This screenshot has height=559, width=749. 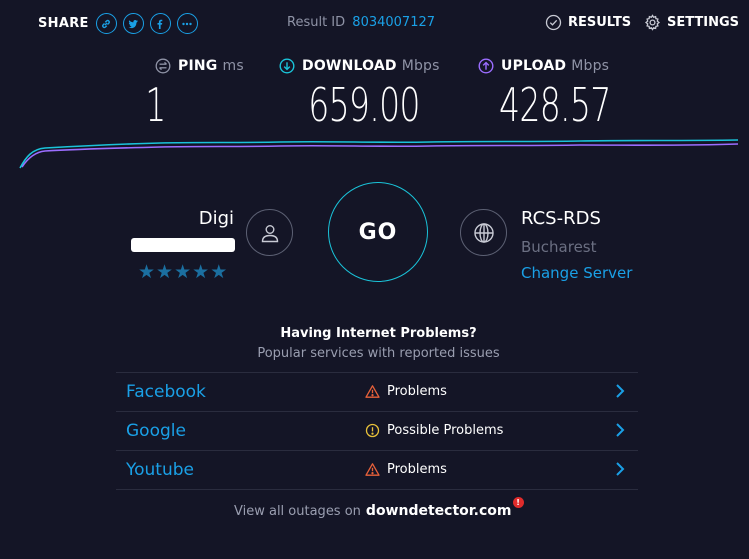 What do you see at coordinates (555, 105) in the screenshot?
I see `upload-value: 428.57` at bounding box center [555, 105].